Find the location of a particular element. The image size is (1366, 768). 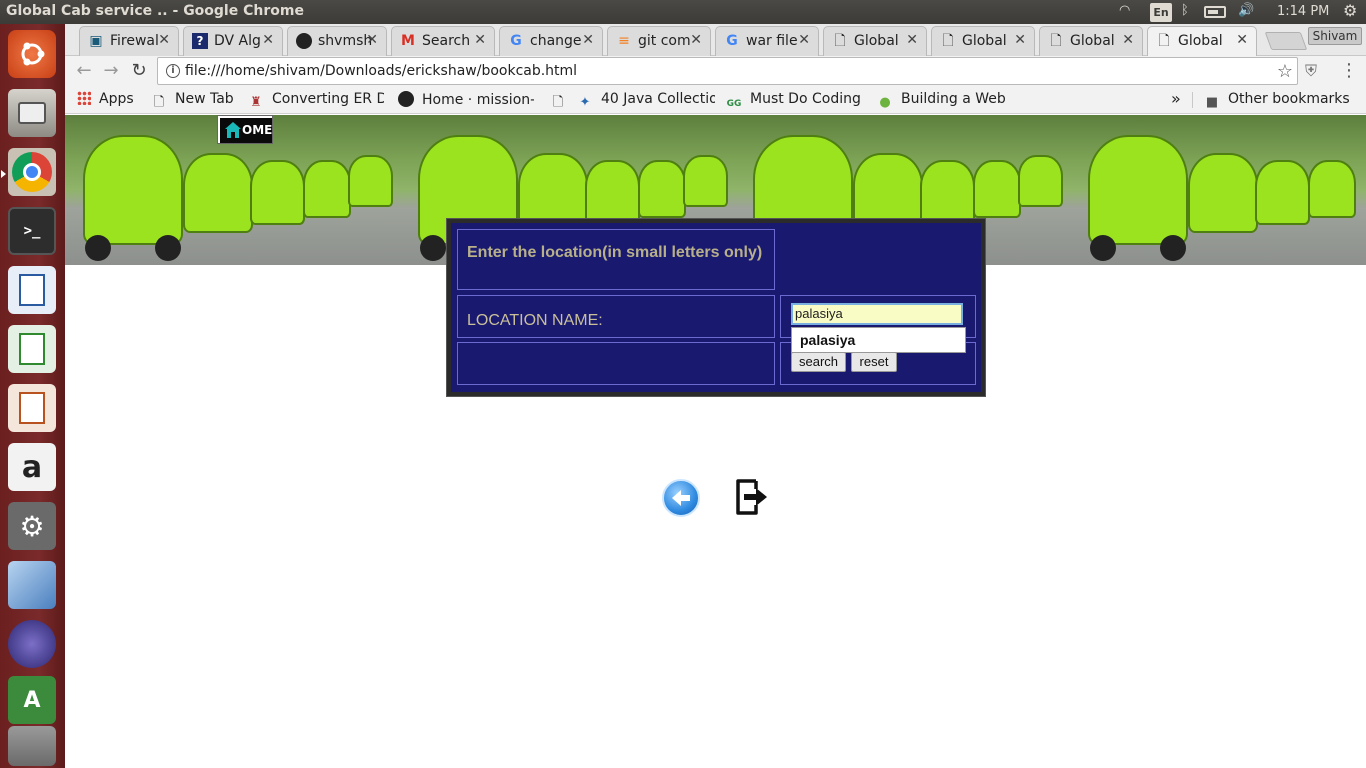

reload-icon: ↻ is located at coordinates (139, 71).